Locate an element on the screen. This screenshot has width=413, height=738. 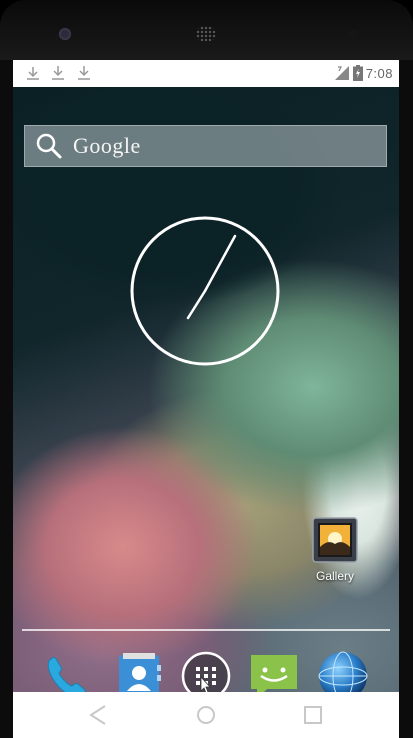
home-icon is located at coordinates (206, 715).